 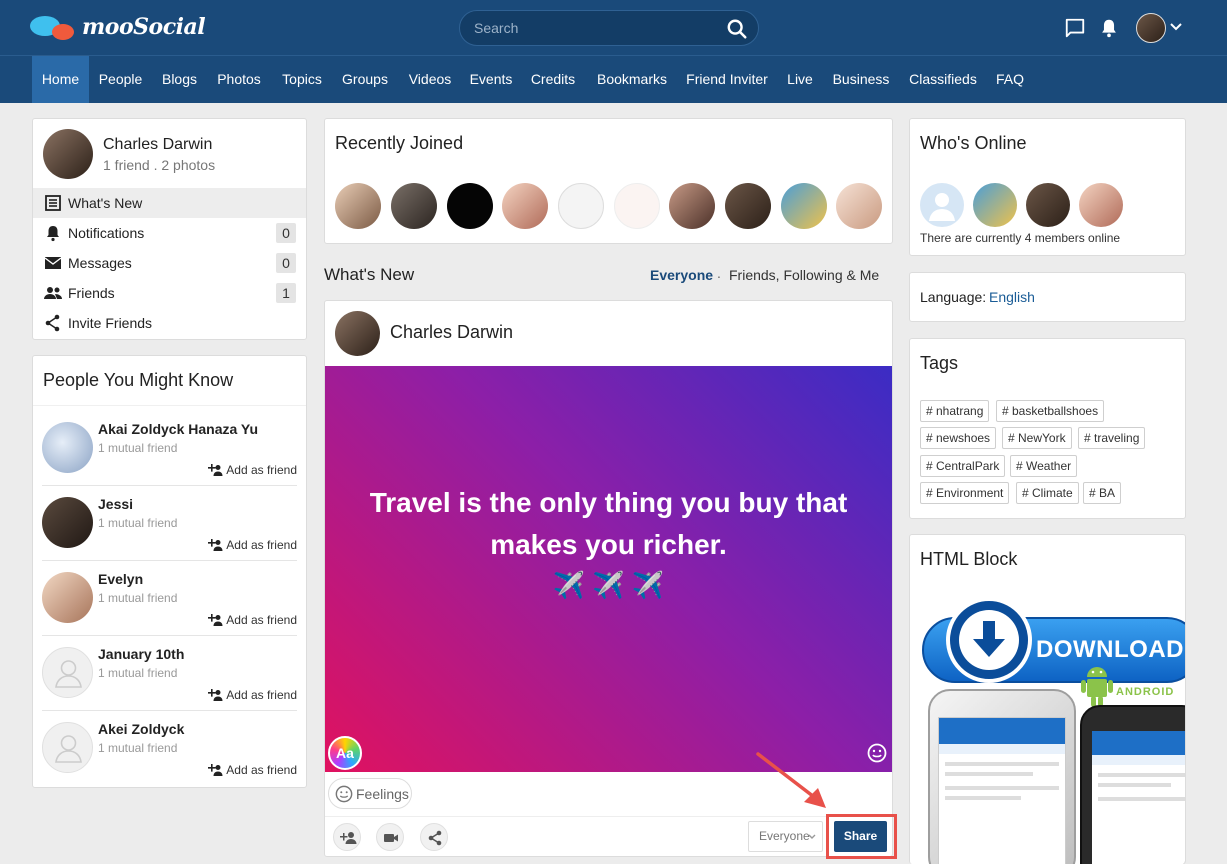 What do you see at coordinates (955, 411) in the screenshot?
I see `tag-item: # nhatrang` at bounding box center [955, 411].